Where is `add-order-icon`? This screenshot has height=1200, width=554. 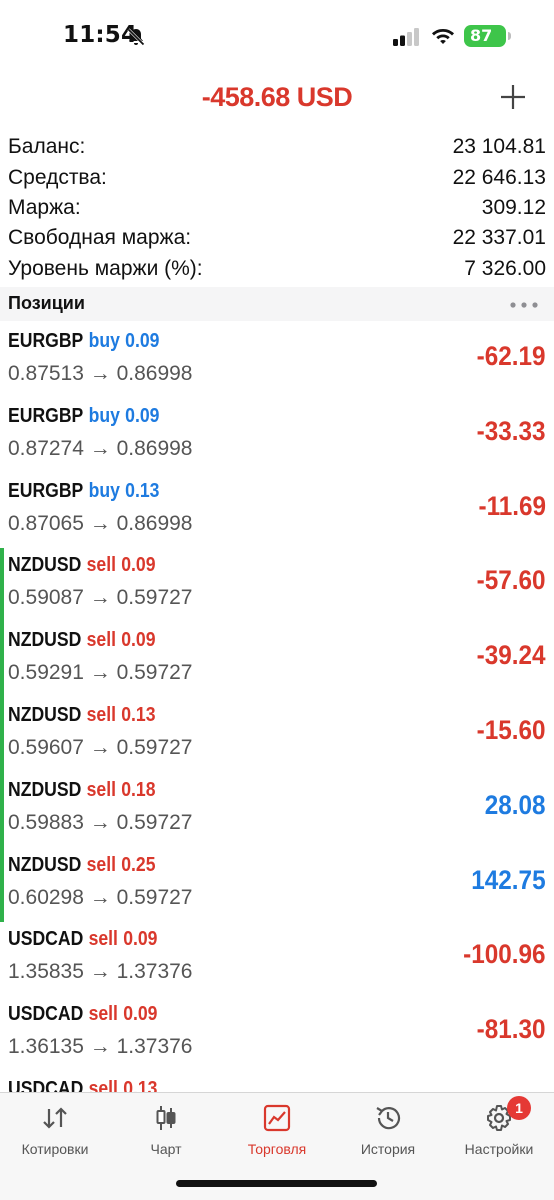 add-order-icon is located at coordinates (513, 97).